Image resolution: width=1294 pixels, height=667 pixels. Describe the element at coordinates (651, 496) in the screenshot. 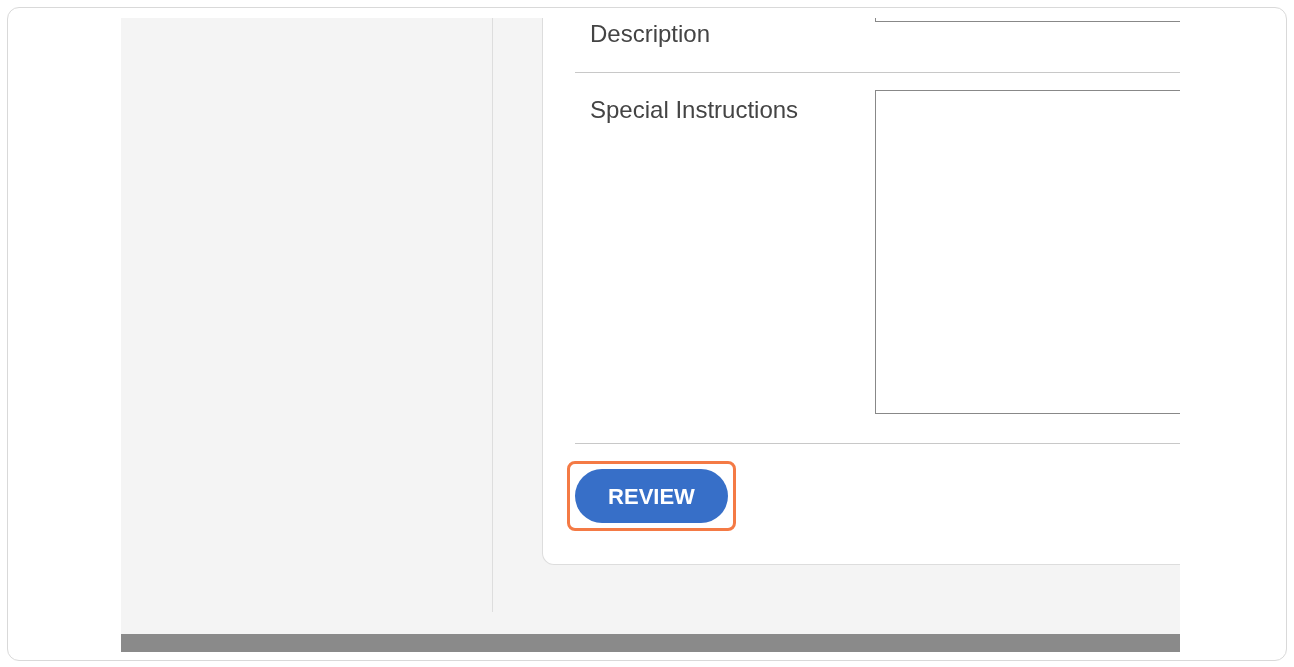

I see `review-button: REVIEW` at that location.